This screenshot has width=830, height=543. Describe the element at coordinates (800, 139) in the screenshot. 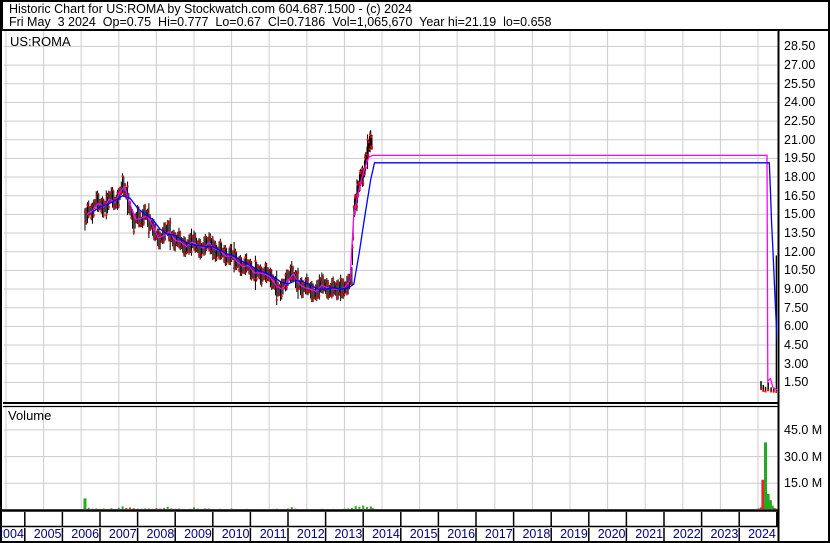

I see `price-axis-tick: 21.00` at that location.